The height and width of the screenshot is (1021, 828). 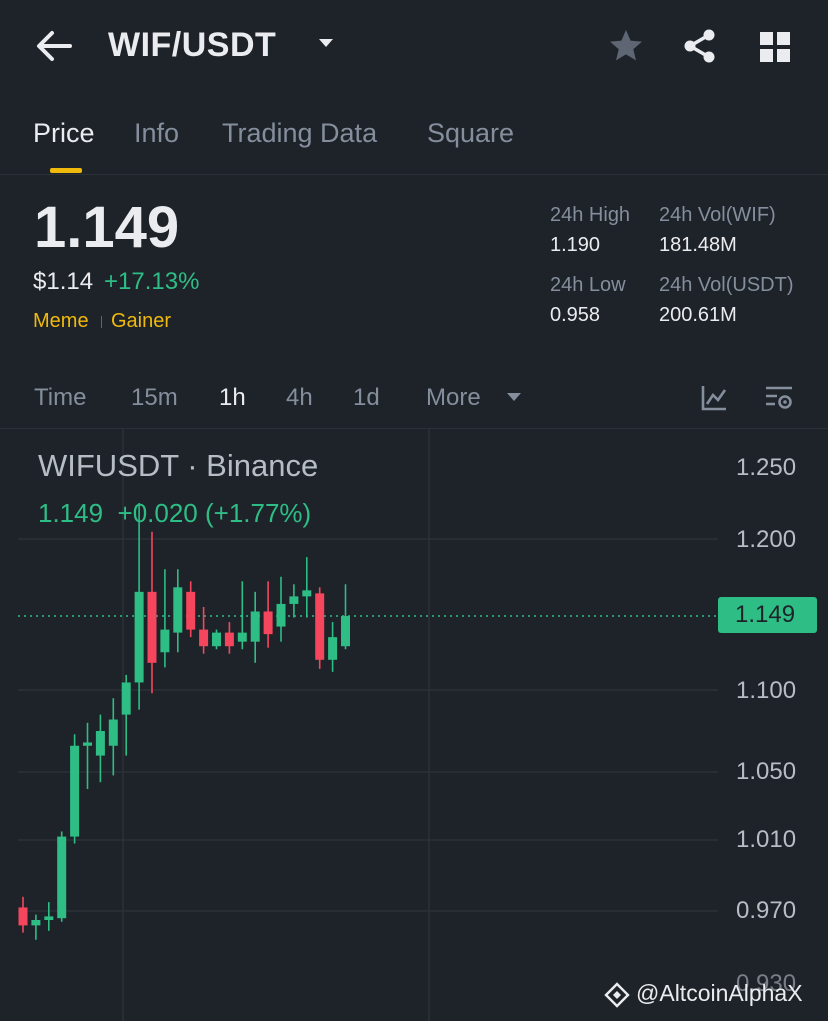 What do you see at coordinates (626, 46) in the screenshot?
I see `star-icon` at bounding box center [626, 46].